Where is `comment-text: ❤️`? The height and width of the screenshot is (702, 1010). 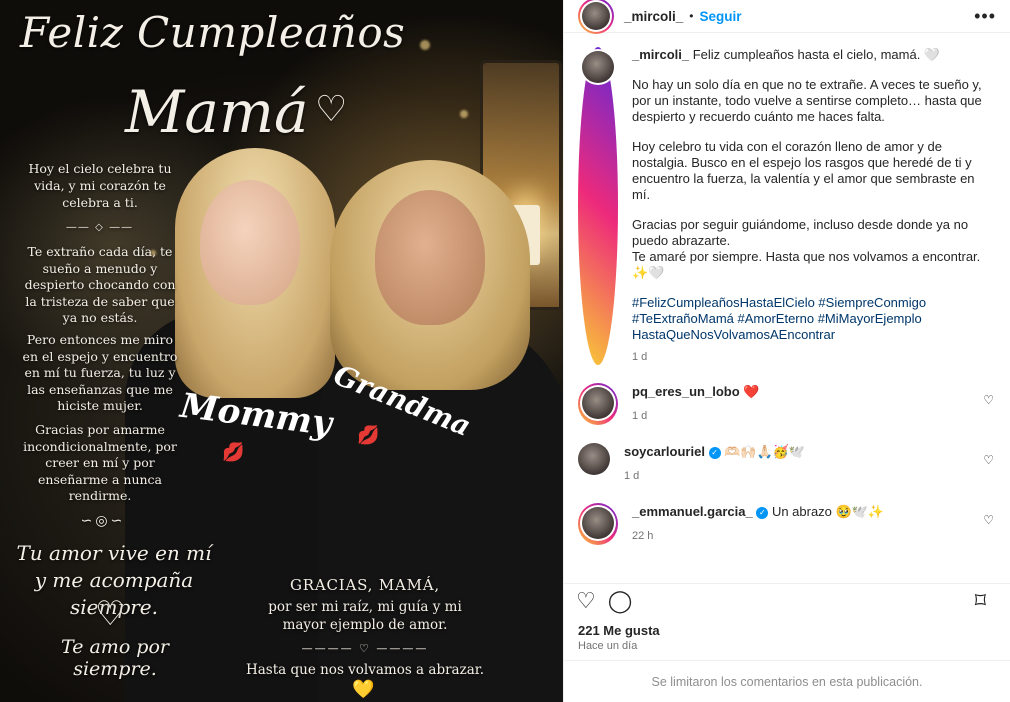
comment-text: ❤️ is located at coordinates (751, 391).